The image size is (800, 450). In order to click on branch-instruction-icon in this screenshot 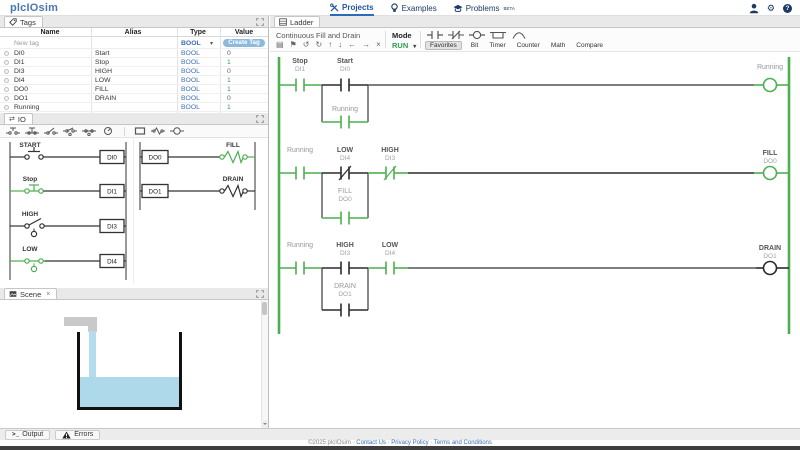, I will do `click(498, 35)`.